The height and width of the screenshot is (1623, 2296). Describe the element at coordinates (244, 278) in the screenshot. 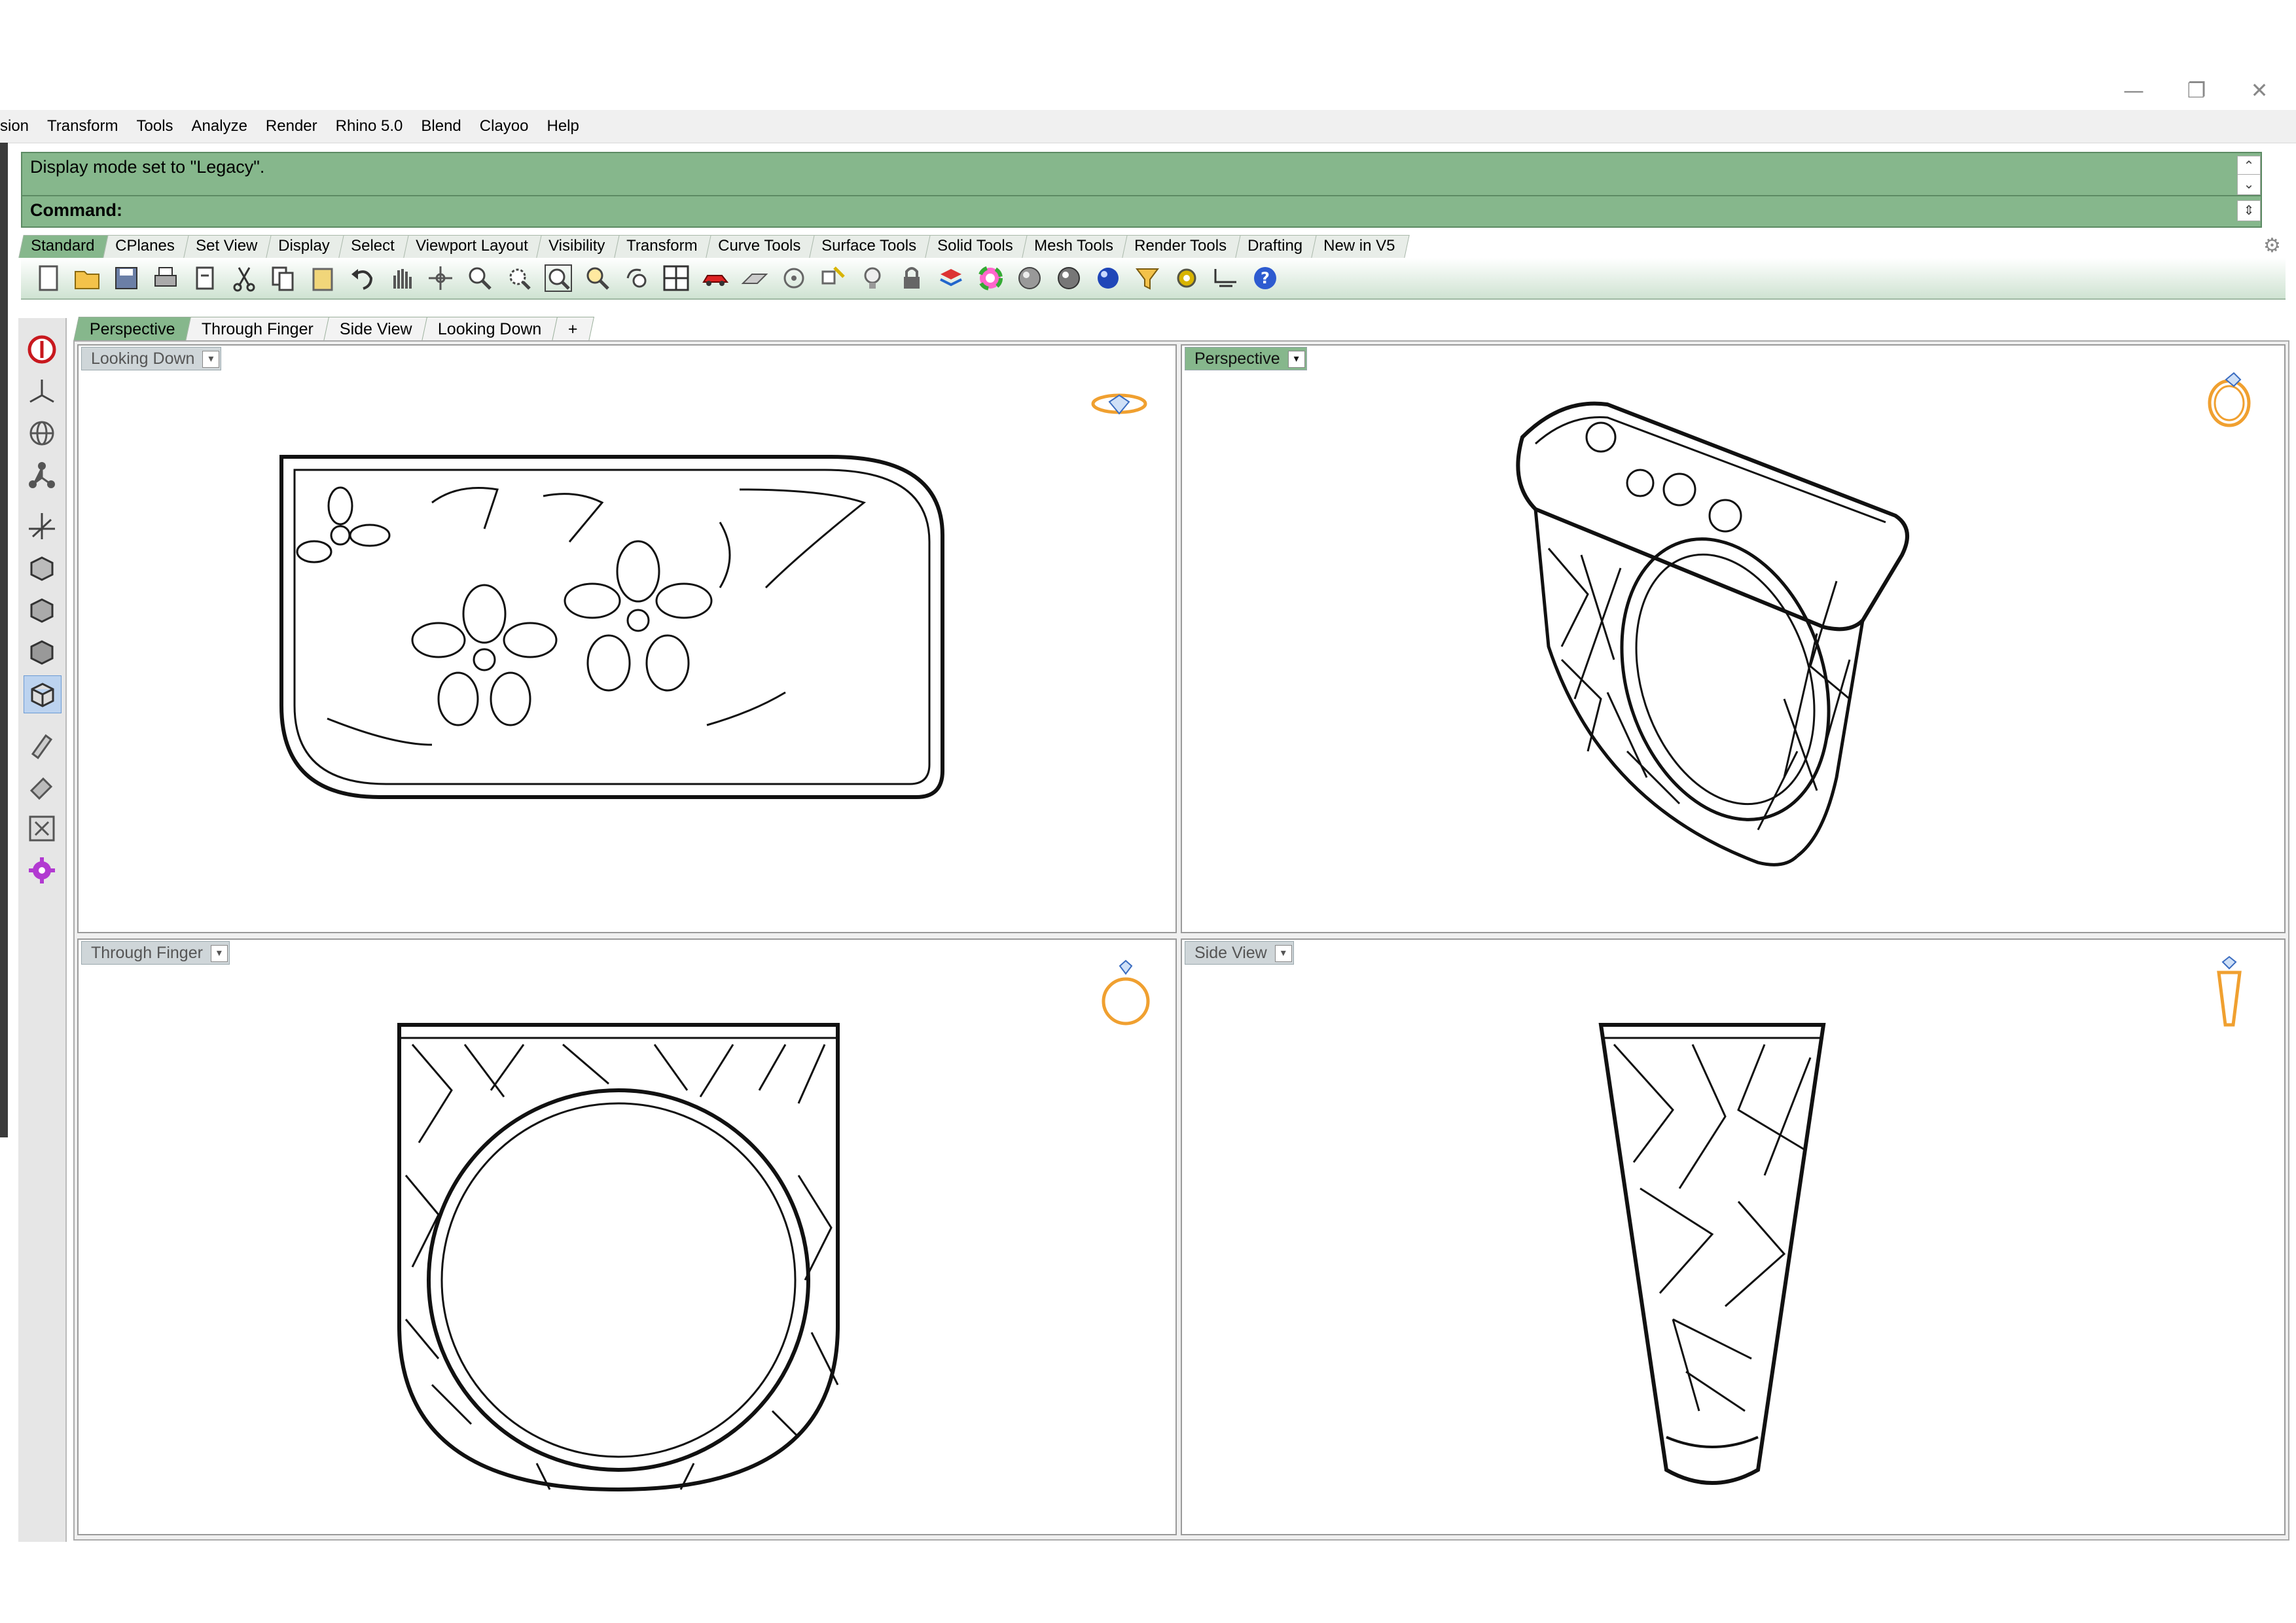

I see `cut-icon` at that location.